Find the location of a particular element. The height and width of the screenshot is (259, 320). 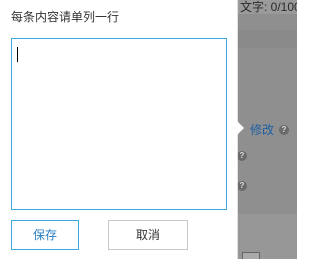

popover-title: 每条内容请单列一行 is located at coordinates (65, 17).